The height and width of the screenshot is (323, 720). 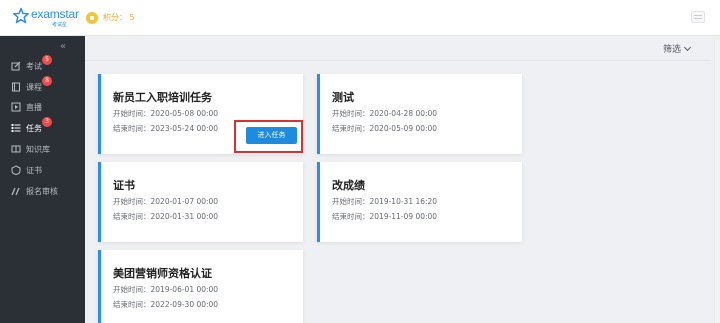 I want to click on edit-icon, so click(x=16, y=66).